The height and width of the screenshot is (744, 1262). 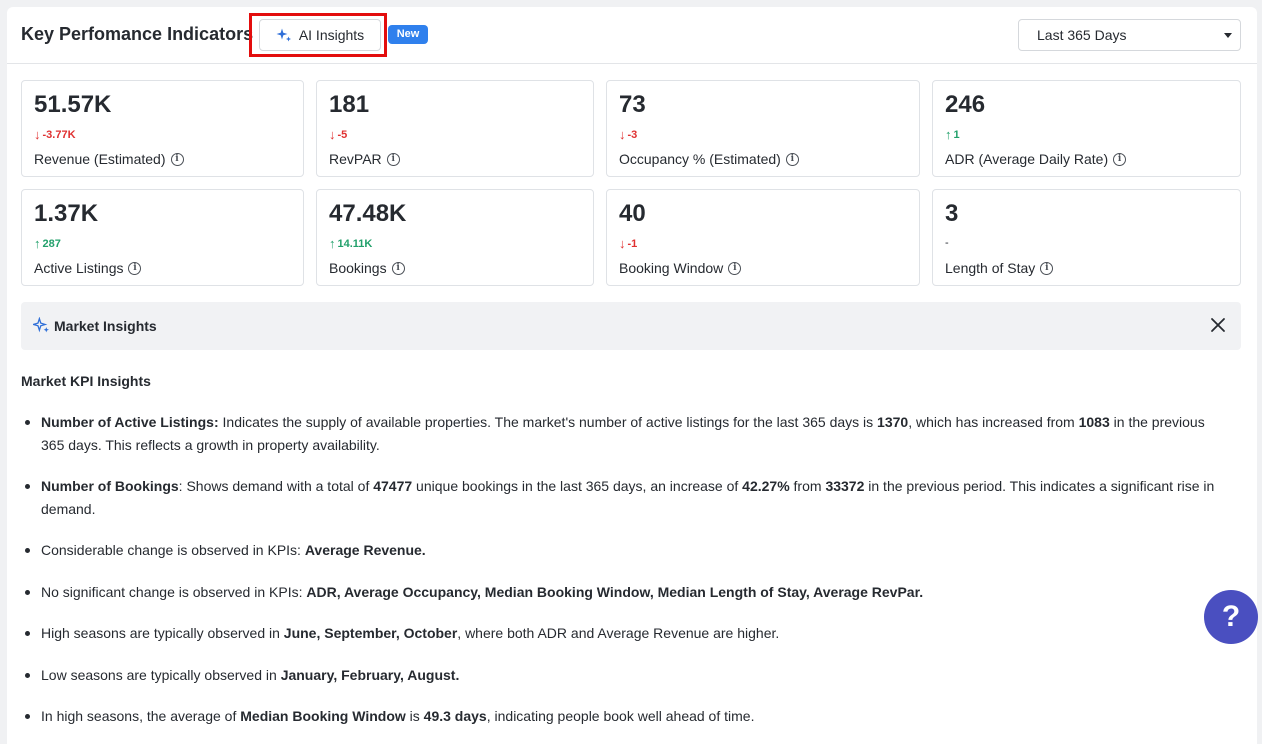 What do you see at coordinates (370, 674) in the screenshot?
I see `insight-emphasis: January, February, August.` at bounding box center [370, 674].